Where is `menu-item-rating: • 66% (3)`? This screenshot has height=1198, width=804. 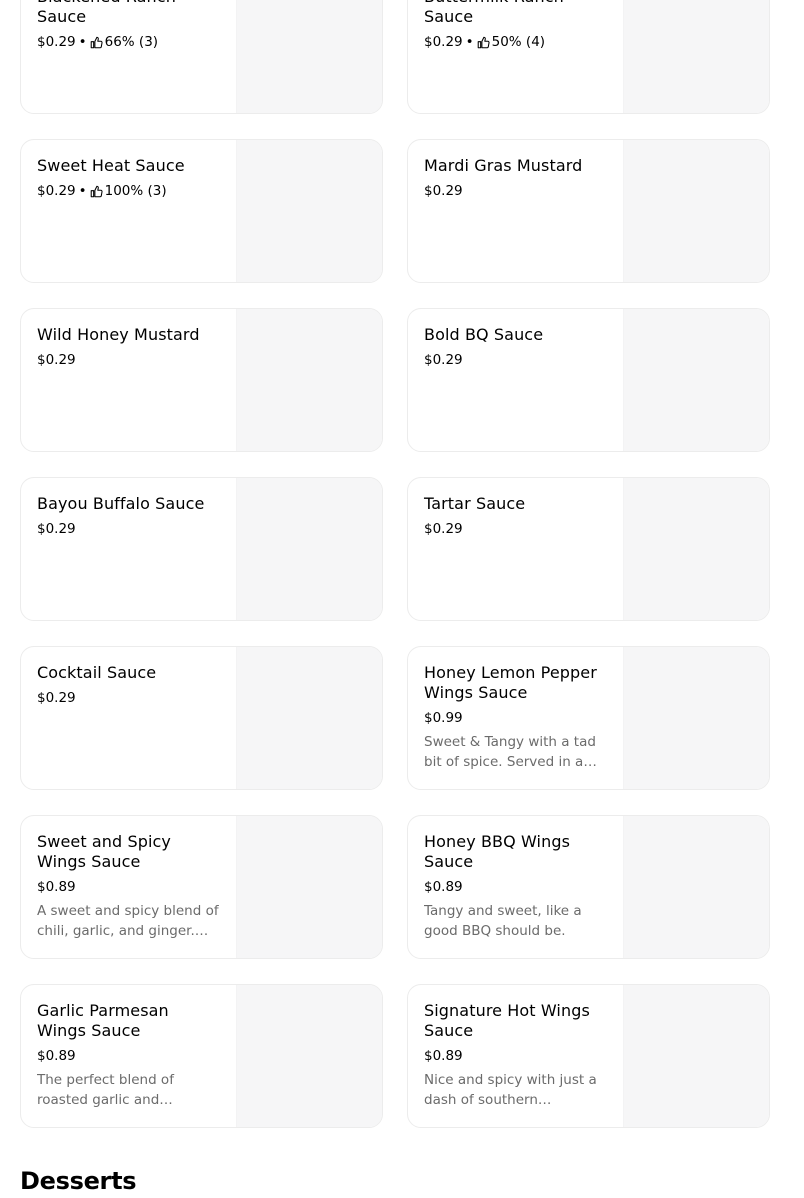
menu-item-rating: • 66% (3) is located at coordinates (117, 42).